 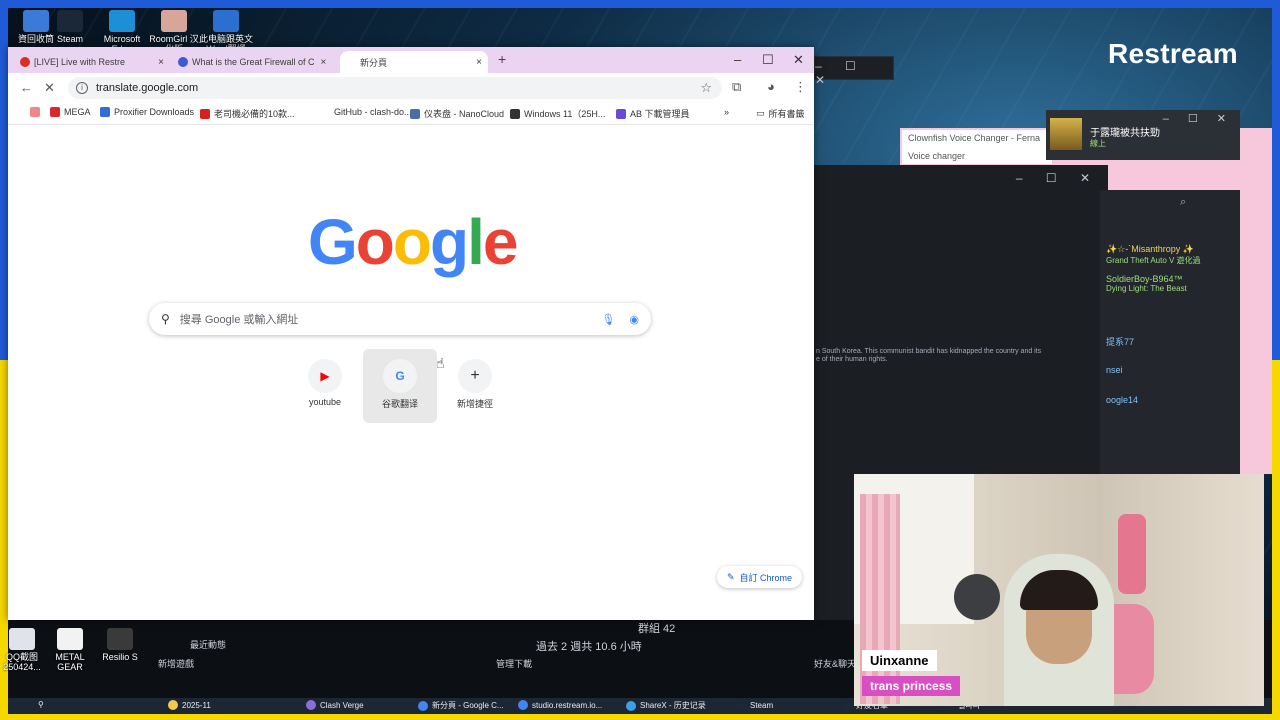 I want to click on mouse-cursor-icon: ☝, so click(x=440, y=363).